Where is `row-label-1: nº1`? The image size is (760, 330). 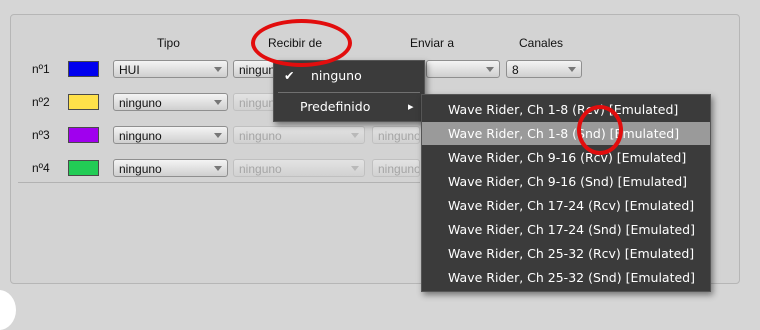
row-label-1: nº1 is located at coordinates (41, 69).